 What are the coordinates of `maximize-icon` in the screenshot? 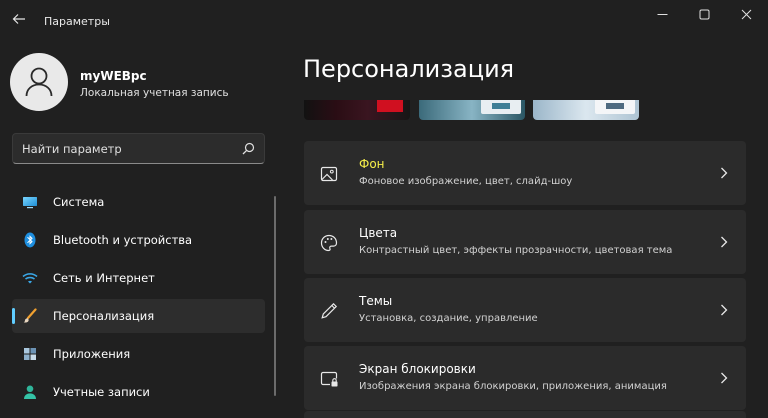 It's located at (704, 14).